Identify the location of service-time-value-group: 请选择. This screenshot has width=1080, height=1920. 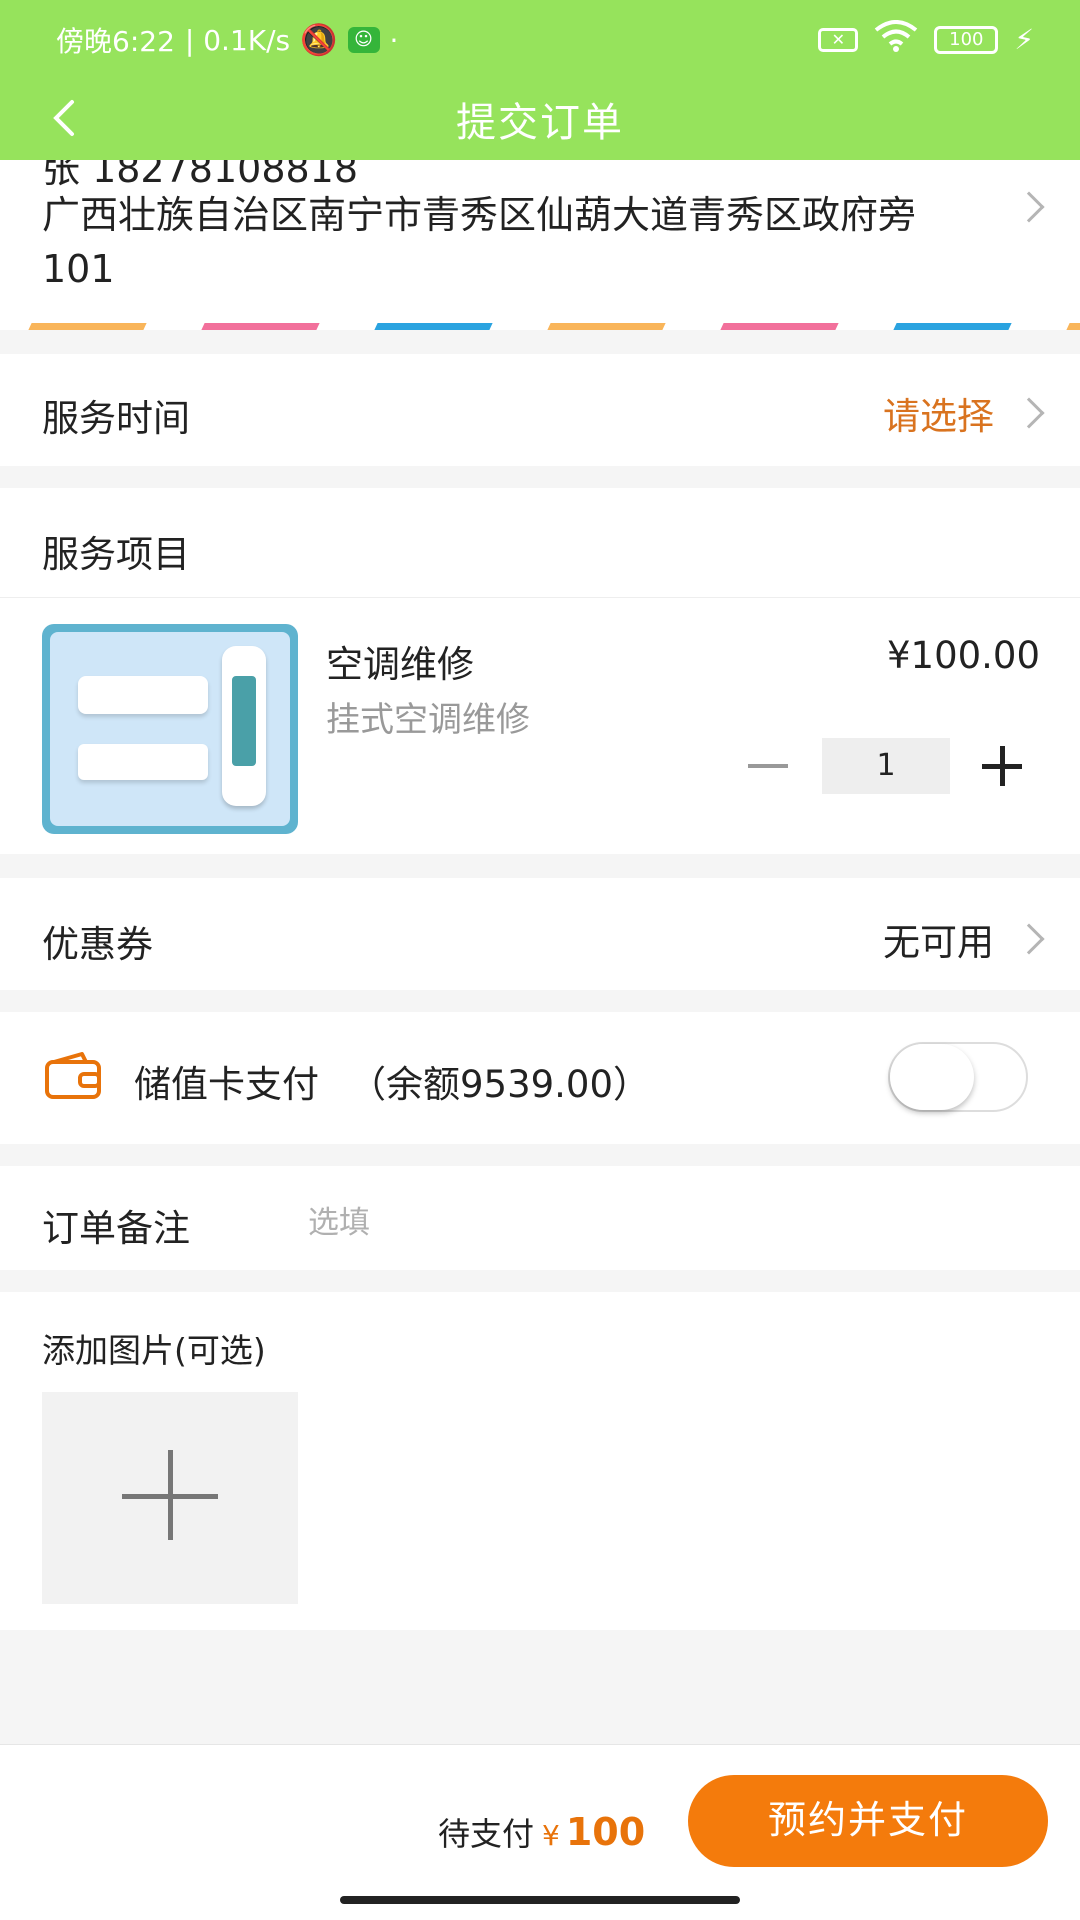
(964, 413).